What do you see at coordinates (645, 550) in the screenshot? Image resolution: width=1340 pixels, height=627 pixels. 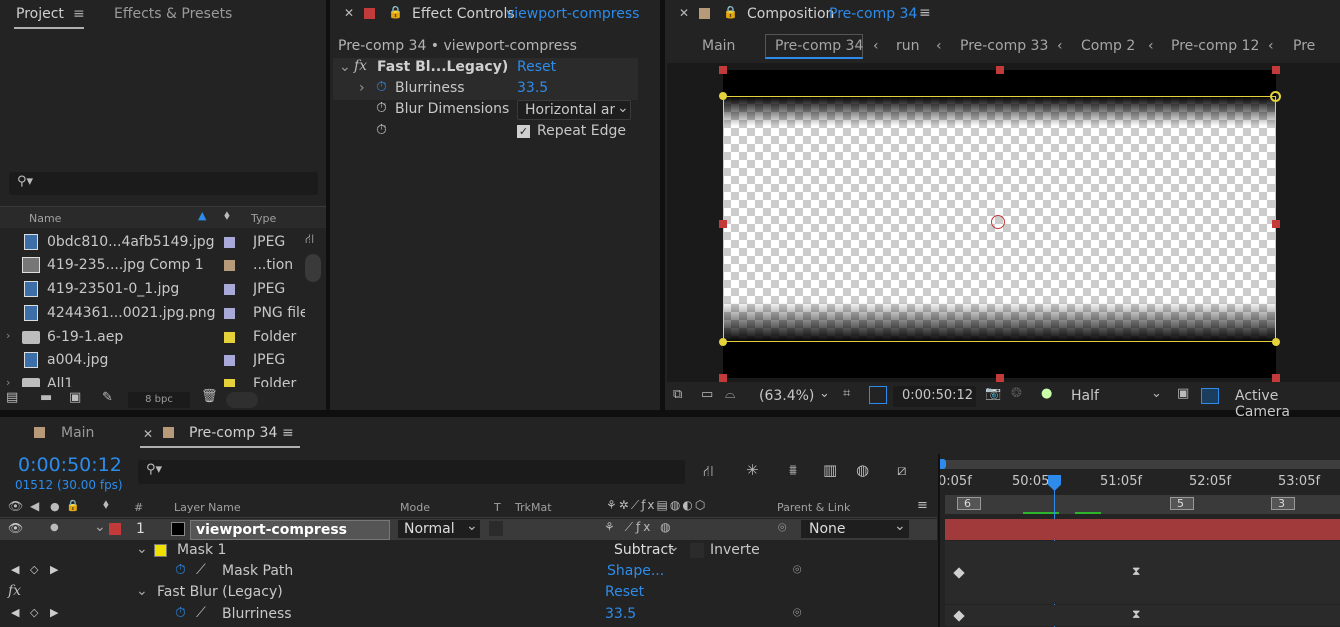 I see `mask-mode-dropdown: Subtract ⌄` at bounding box center [645, 550].